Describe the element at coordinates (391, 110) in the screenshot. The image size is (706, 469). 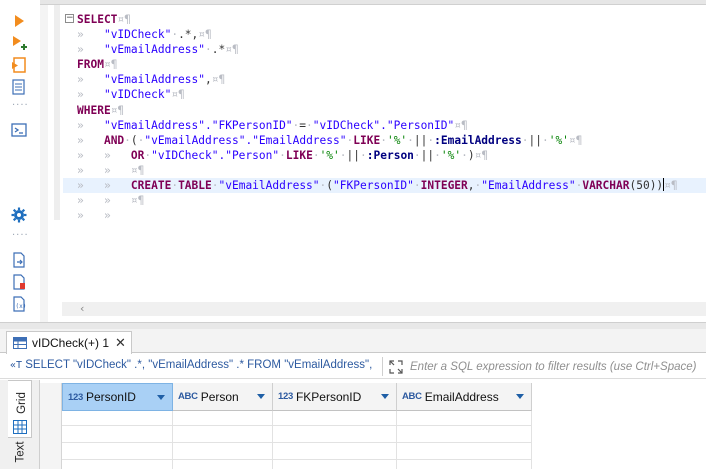
I see `code-line: WHERE¤¶` at that location.